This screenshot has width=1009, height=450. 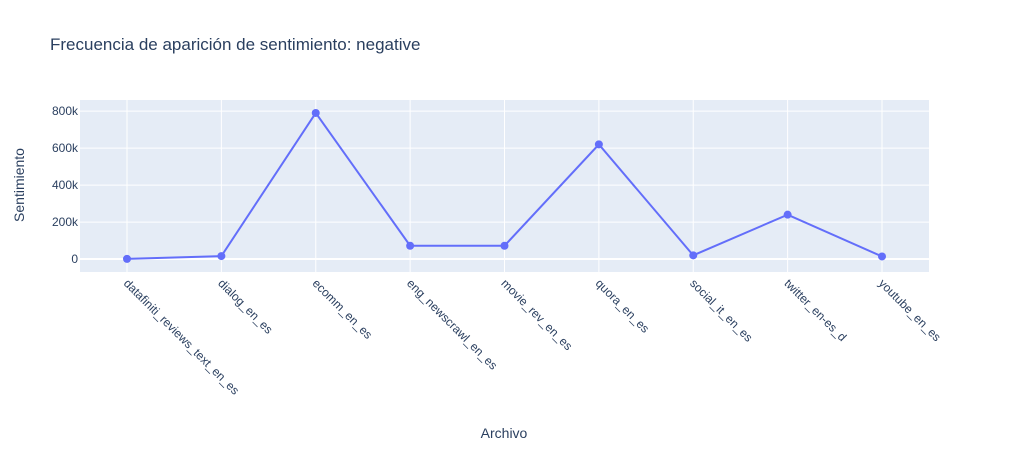 What do you see at coordinates (504, 433) in the screenshot?
I see `x-axis-title: Archivo` at bounding box center [504, 433].